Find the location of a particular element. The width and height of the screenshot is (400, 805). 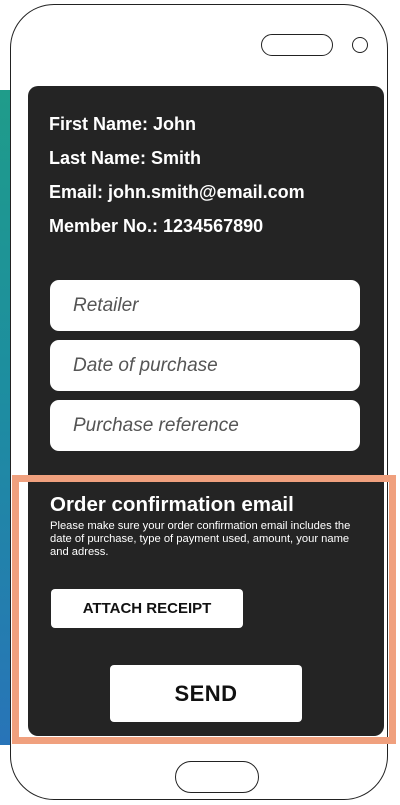

first-name-text: First Name: John is located at coordinates (123, 124).